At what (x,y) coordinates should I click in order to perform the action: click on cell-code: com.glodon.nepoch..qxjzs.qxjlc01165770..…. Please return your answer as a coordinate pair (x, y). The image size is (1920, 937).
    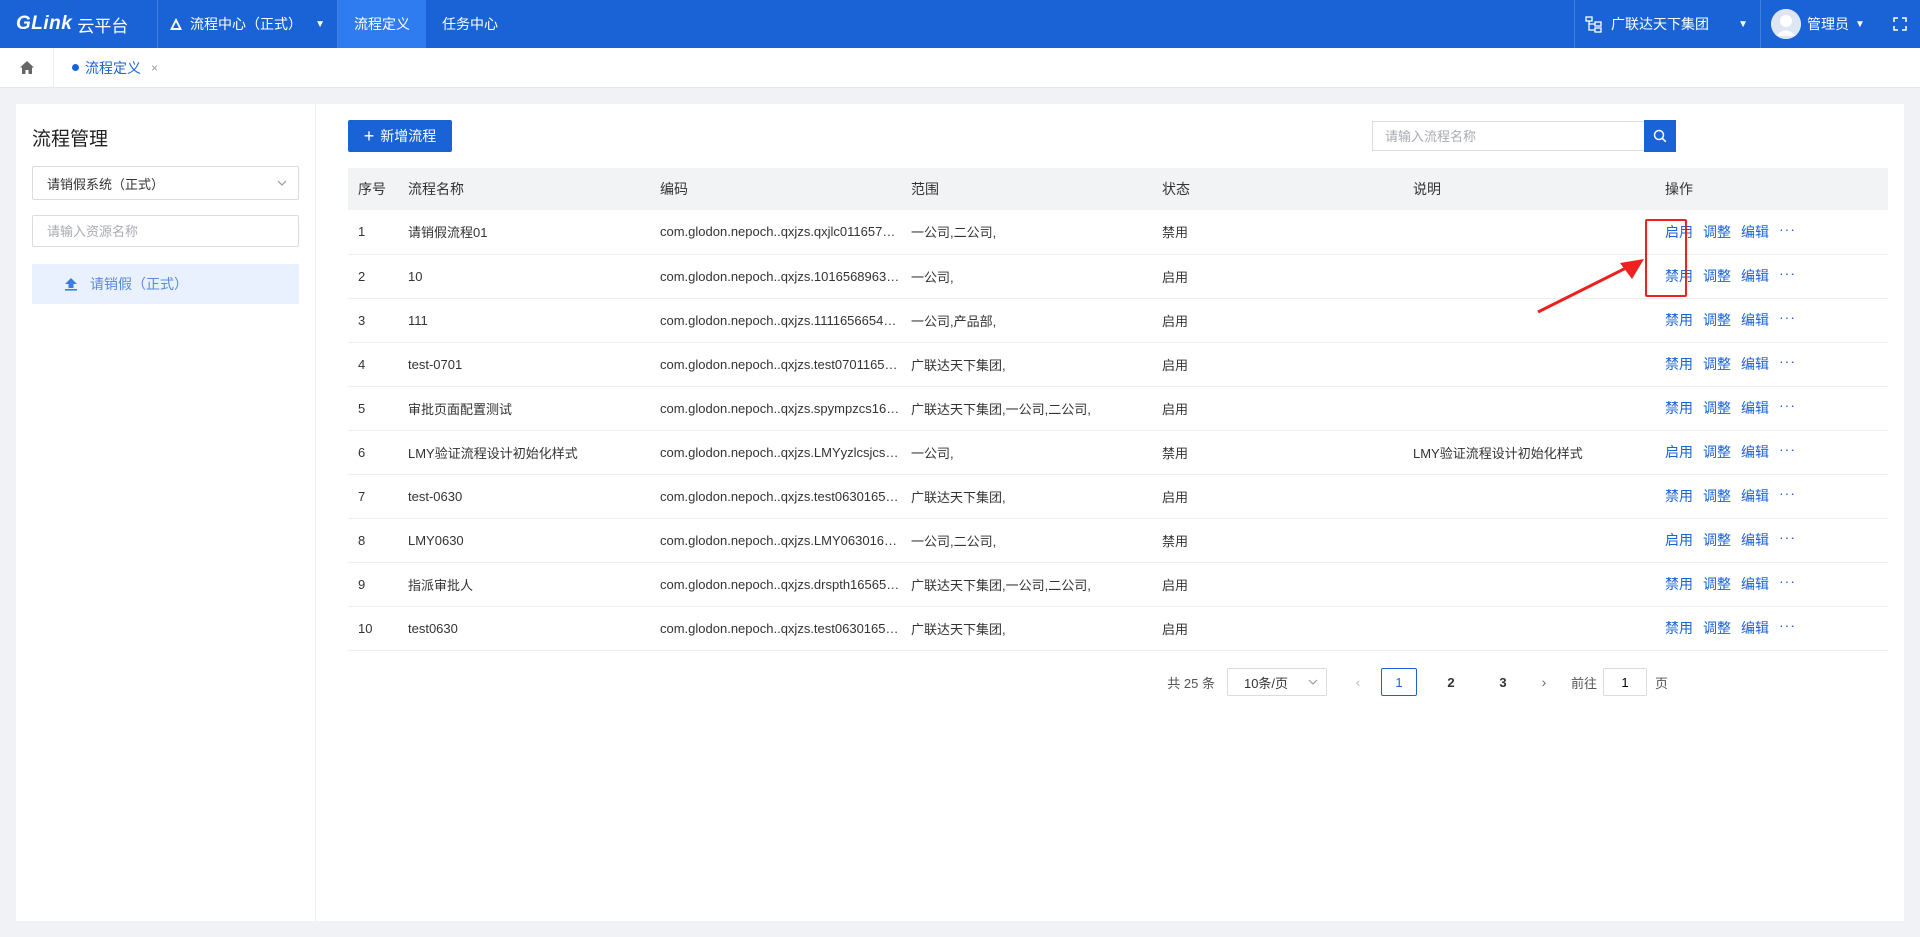
    Looking at the image, I should click on (775, 232).